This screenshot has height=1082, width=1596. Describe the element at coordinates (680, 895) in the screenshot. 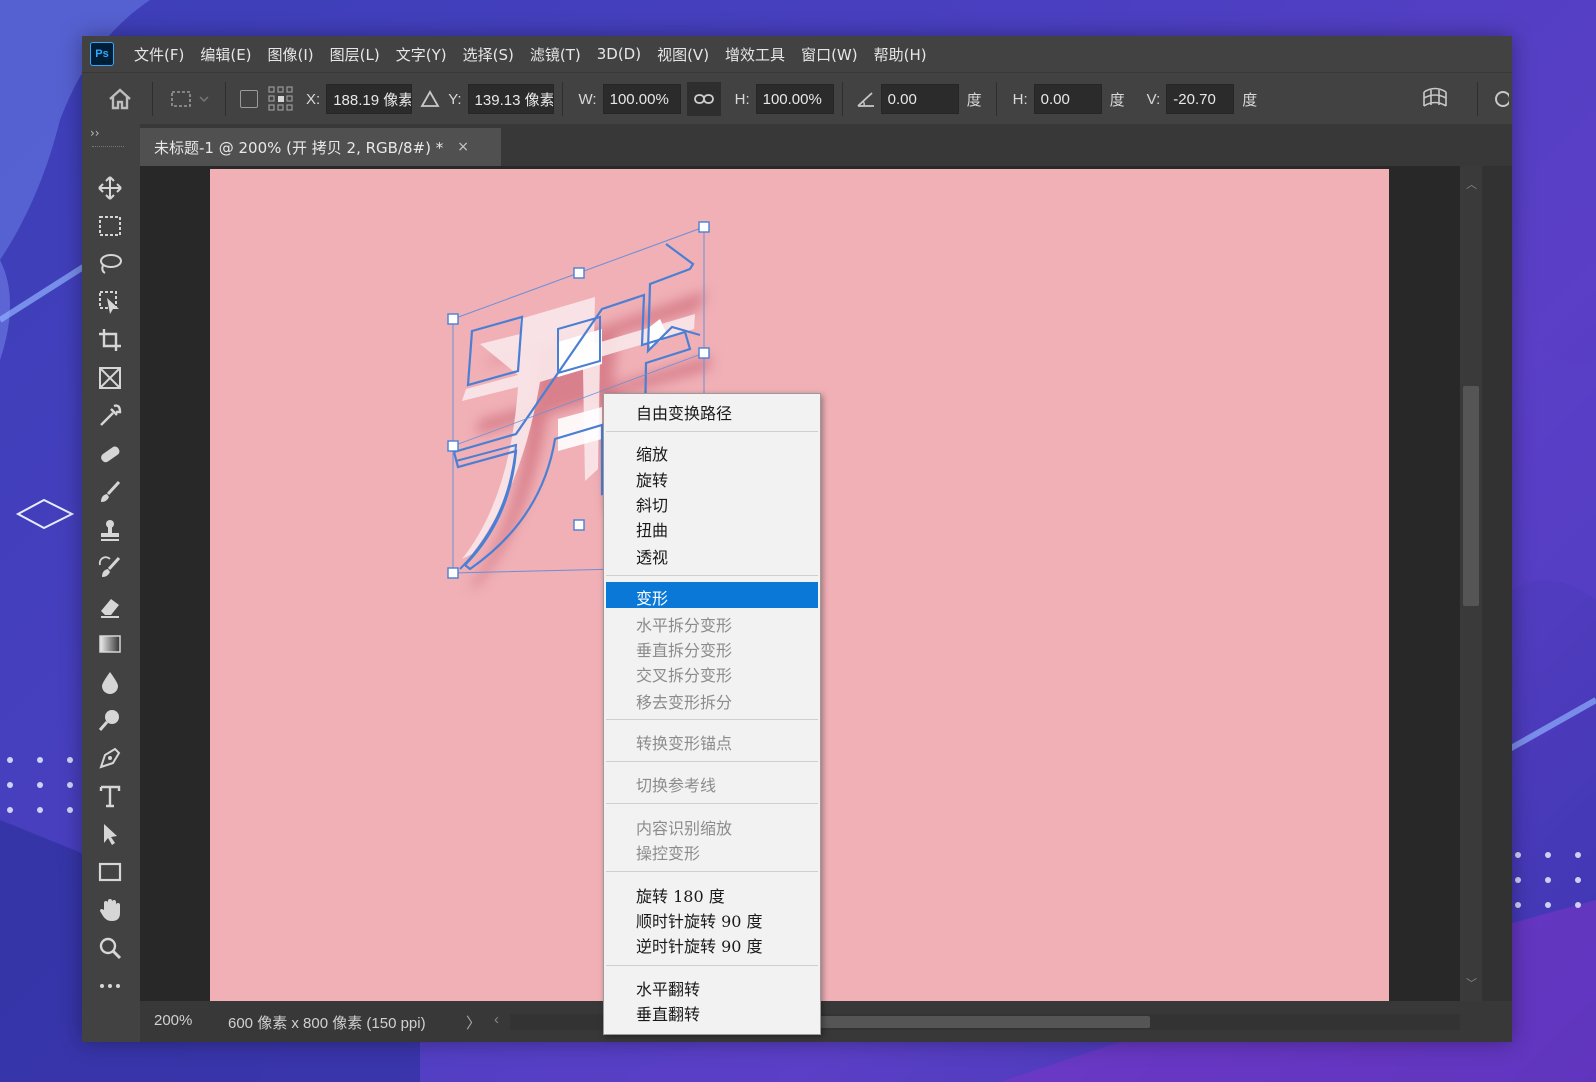

I see `menu-item-rotate-180: 旋转 180 度` at that location.